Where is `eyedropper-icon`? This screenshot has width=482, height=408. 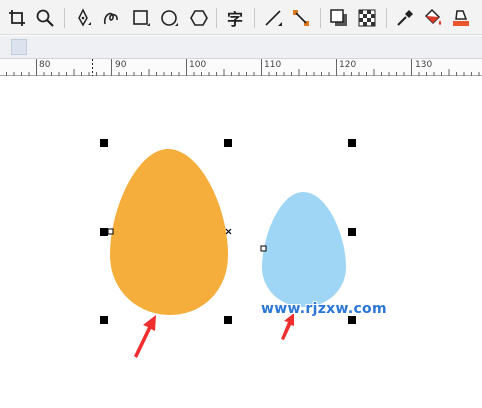 eyedropper-icon is located at coordinates (405, 18).